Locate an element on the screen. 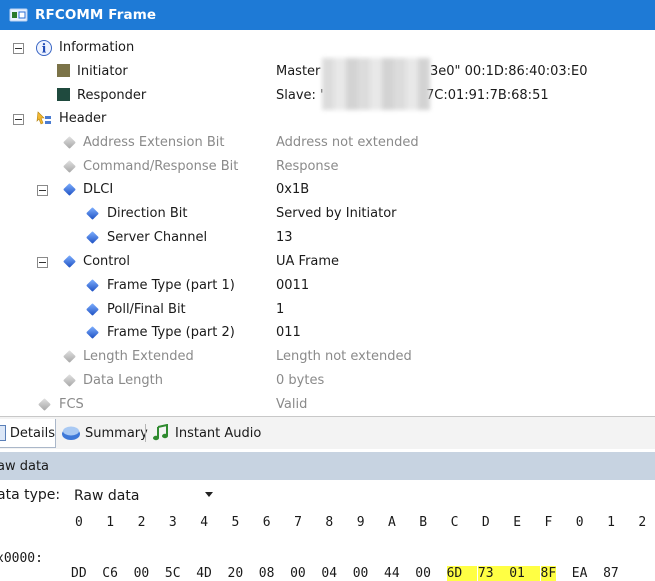 Image resolution: width=655 pixels, height=581 pixels. tree-node-direction-bit: Direction Bit Served by Initiator is located at coordinates (327, 213).